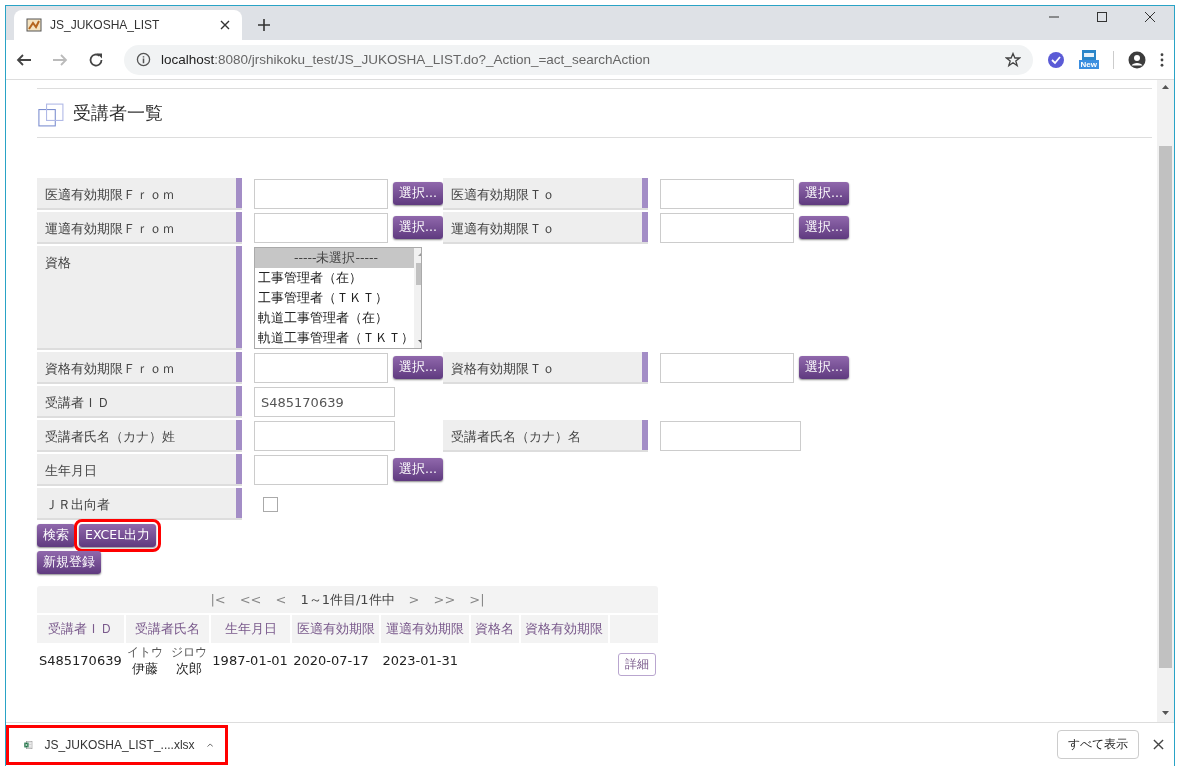 The image size is (1179, 766). Describe the element at coordinates (96, 59) in the screenshot. I see `reload-icon` at that location.